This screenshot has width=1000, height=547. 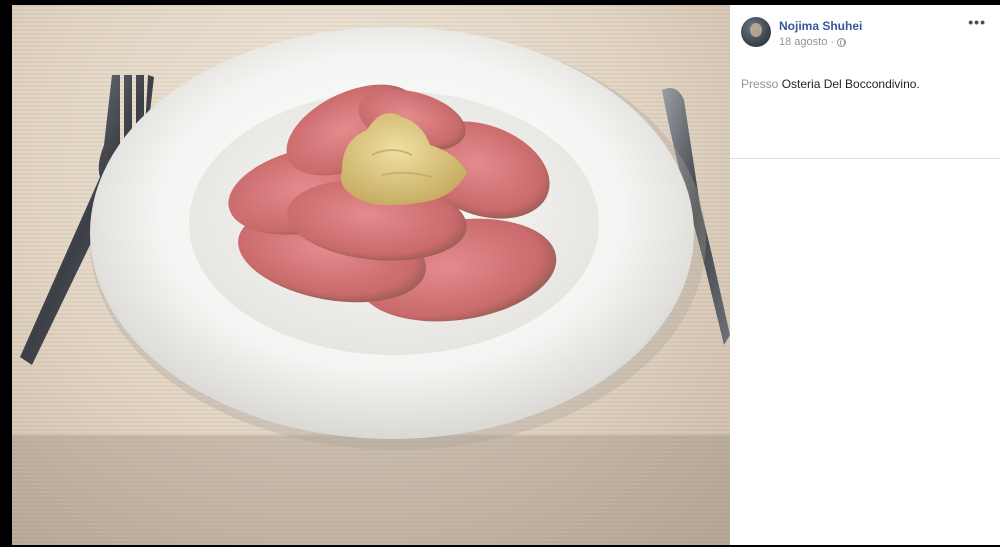 I want to click on post-date-link: 18 agosto, so click(x=803, y=42).